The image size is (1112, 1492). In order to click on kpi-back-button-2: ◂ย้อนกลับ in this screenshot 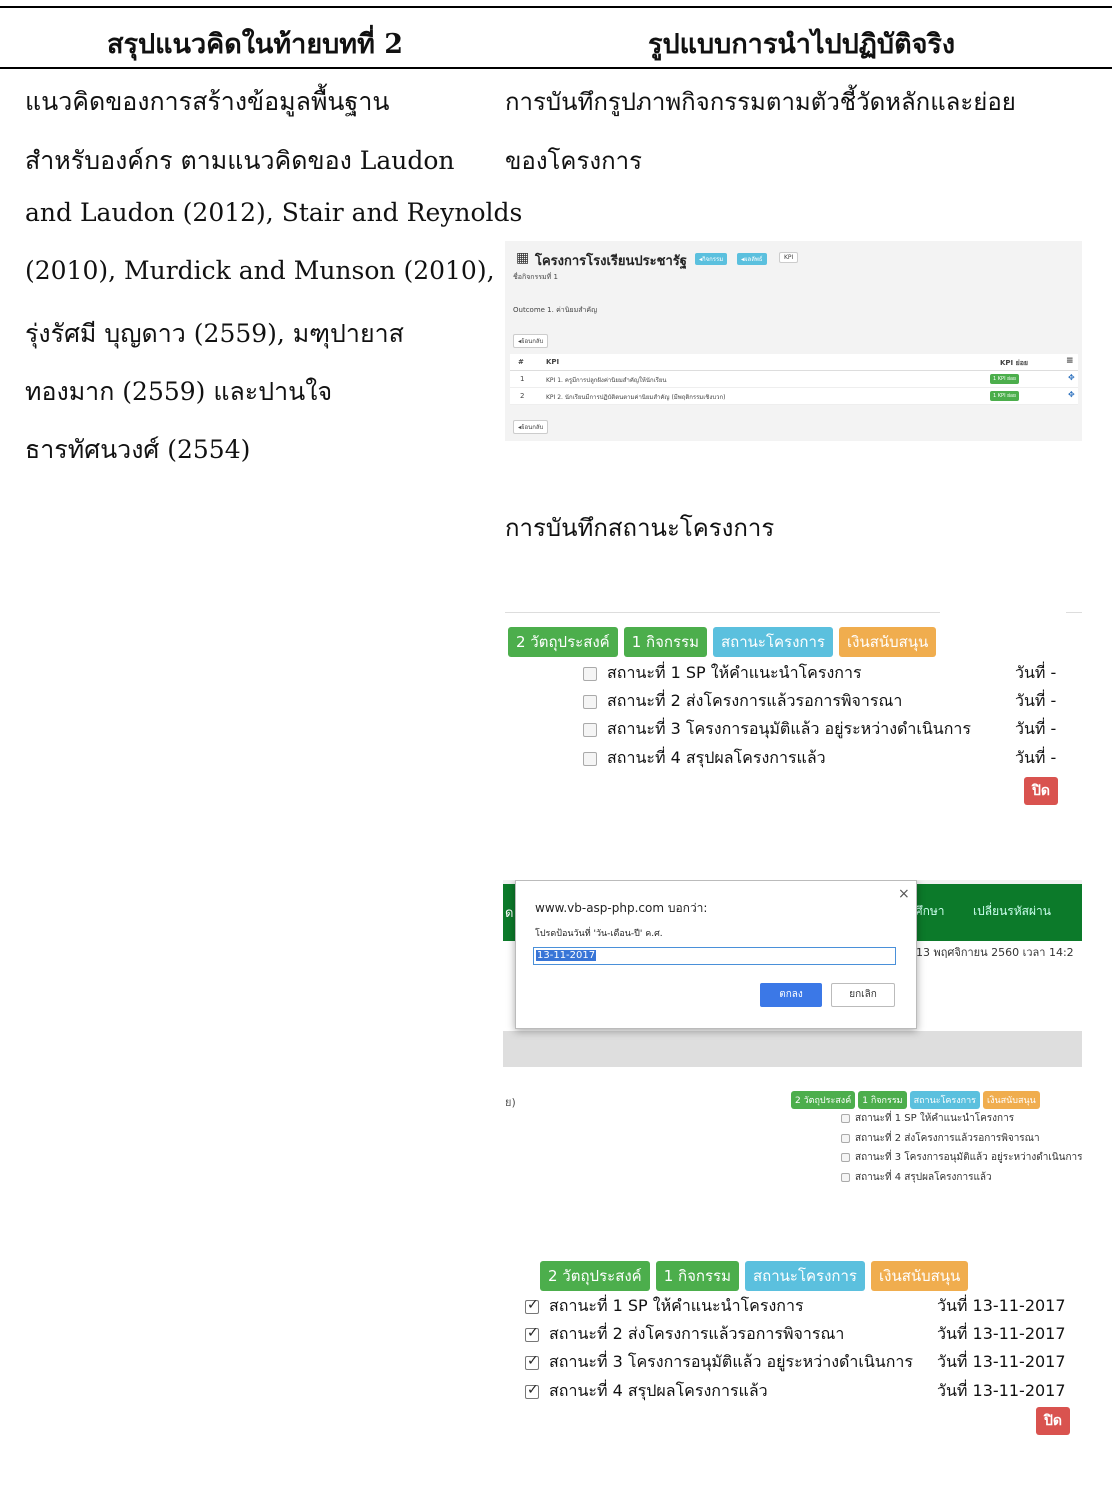, I will do `click(531, 427)`.